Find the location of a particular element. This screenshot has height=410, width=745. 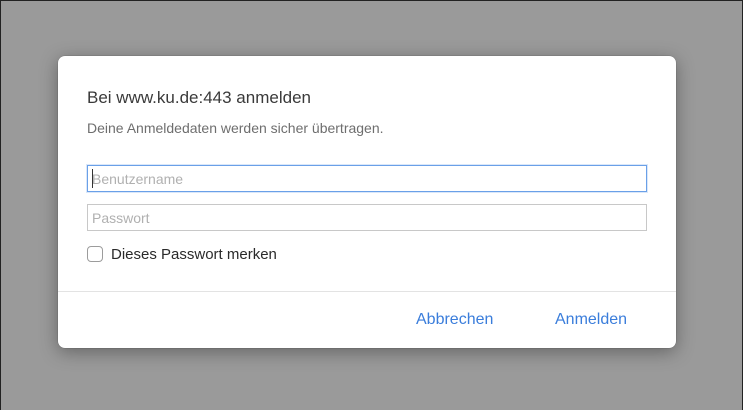

cancel-button: Abbrechen is located at coordinates (454, 320).